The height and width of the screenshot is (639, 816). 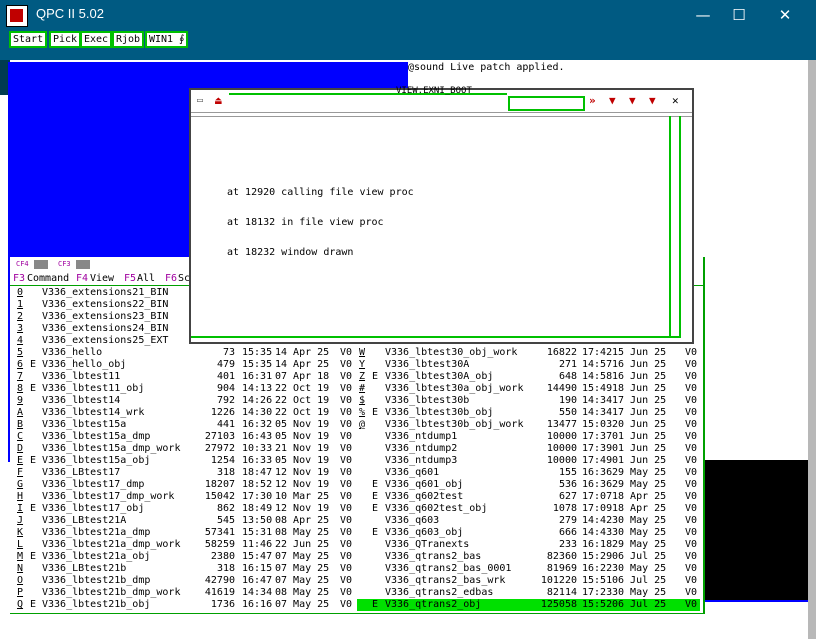 What do you see at coordinates (421, 448) in the screenshot?
I see `file-name: V336_ntdump2` at bounding box center [421, 448].